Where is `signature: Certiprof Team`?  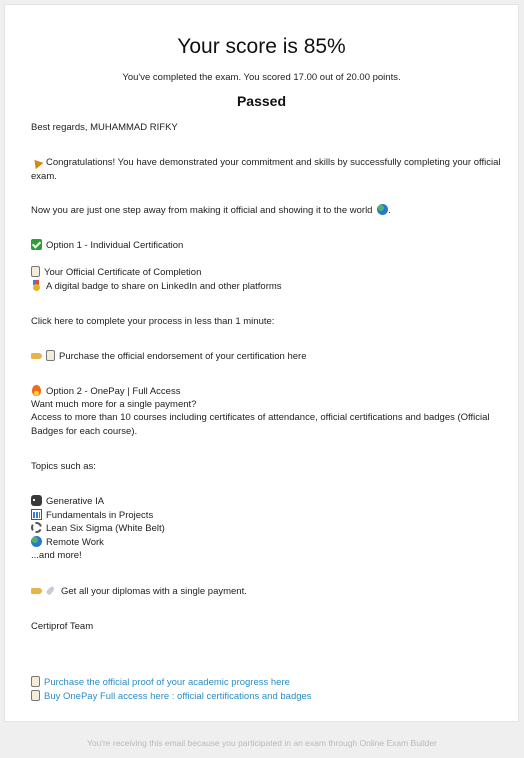 signature: Certiprof Team is located at coordinates (62, 626).